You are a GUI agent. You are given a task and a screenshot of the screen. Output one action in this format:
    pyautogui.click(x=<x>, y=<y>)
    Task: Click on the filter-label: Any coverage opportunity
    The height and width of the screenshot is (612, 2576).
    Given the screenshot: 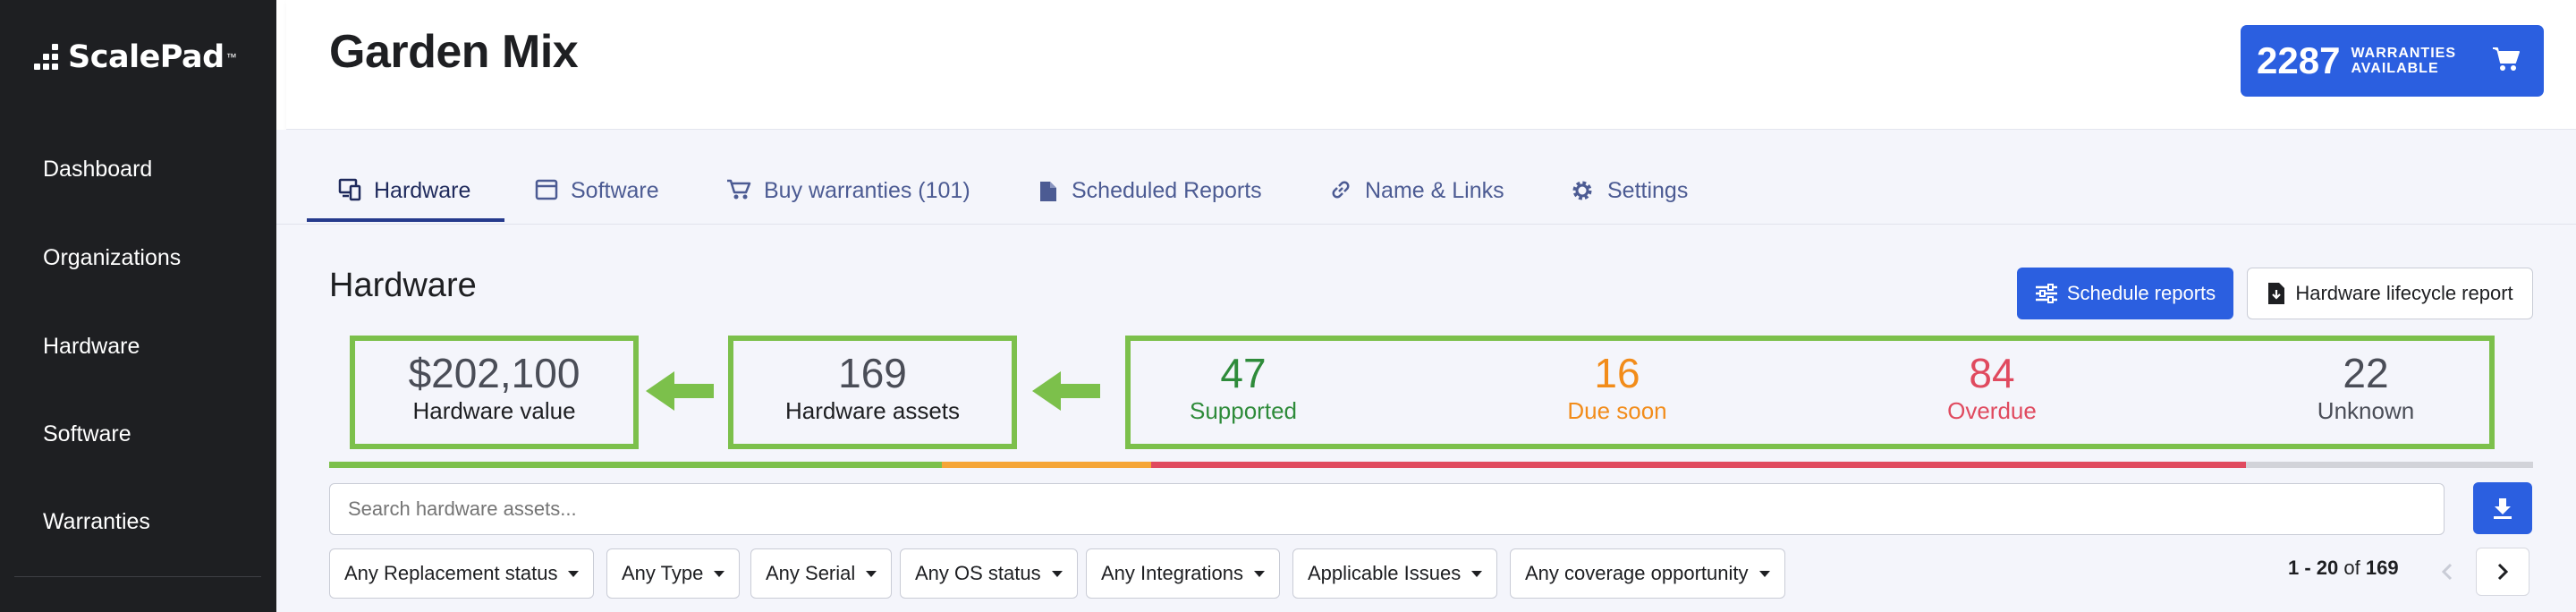 What is the action you would take?
    pyautogui.click(x=1637, y=573)
    